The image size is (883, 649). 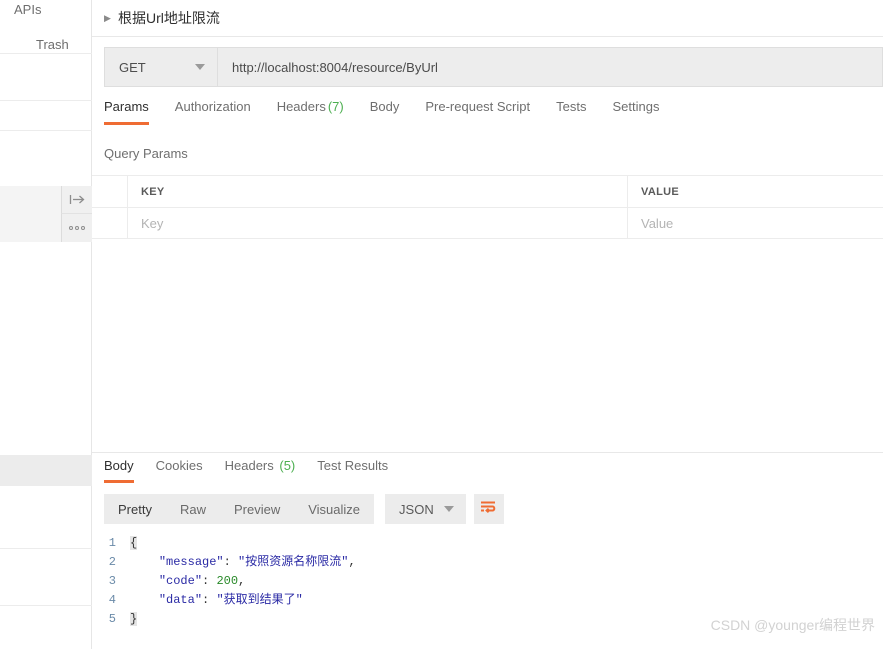 What do you see at coordinates (110, 191) in the screenshot?
I see `table-checkbox-column` at bounding box center [110, 191].